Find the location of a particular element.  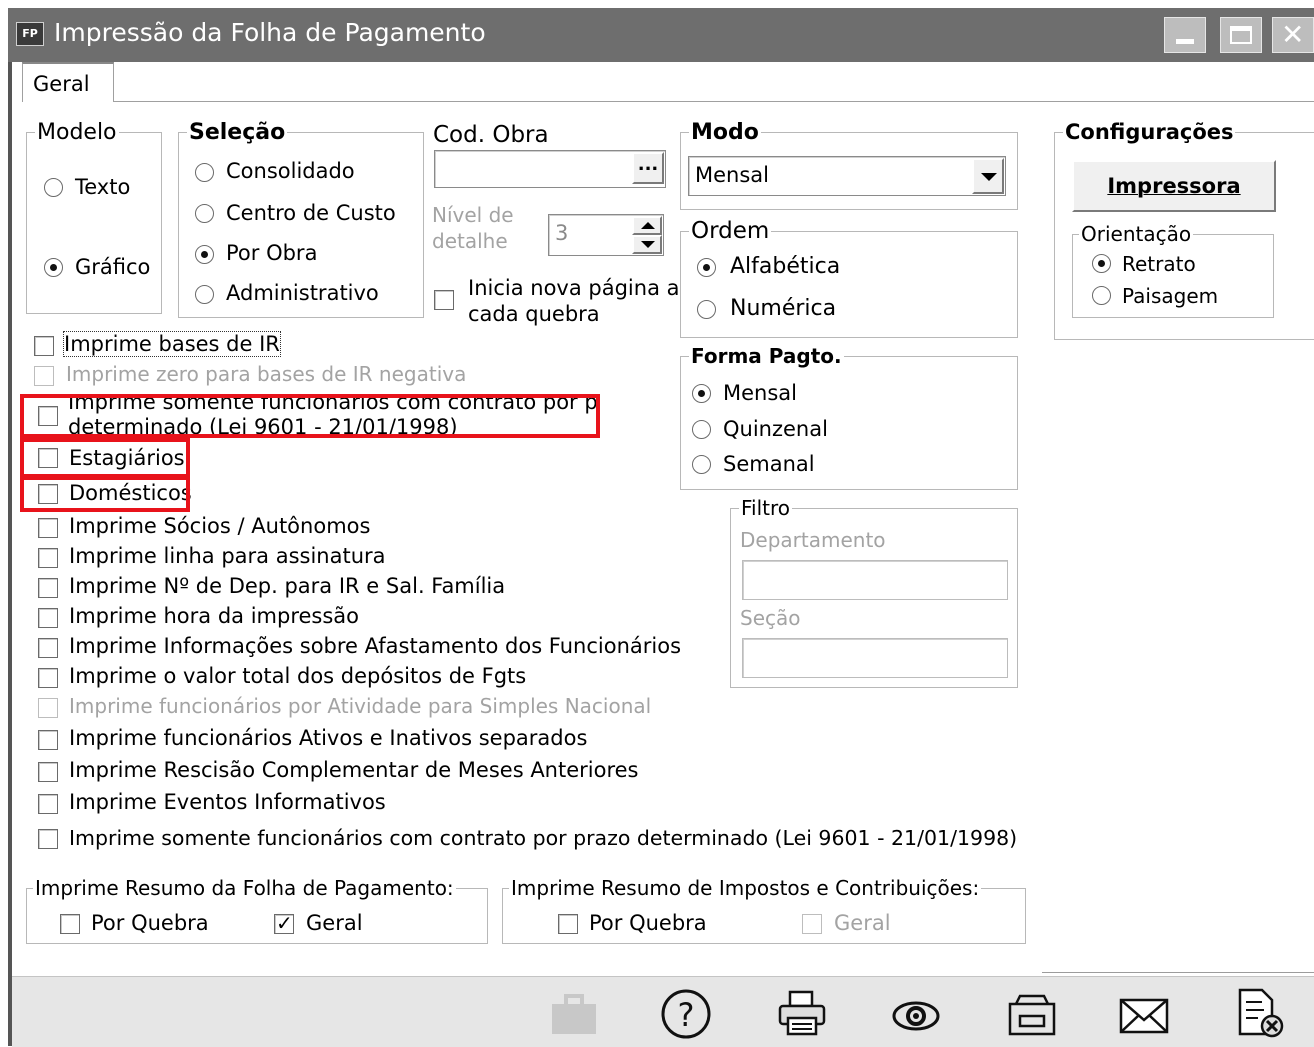

close-button: ✕ is located at coordinates (1293, 35).